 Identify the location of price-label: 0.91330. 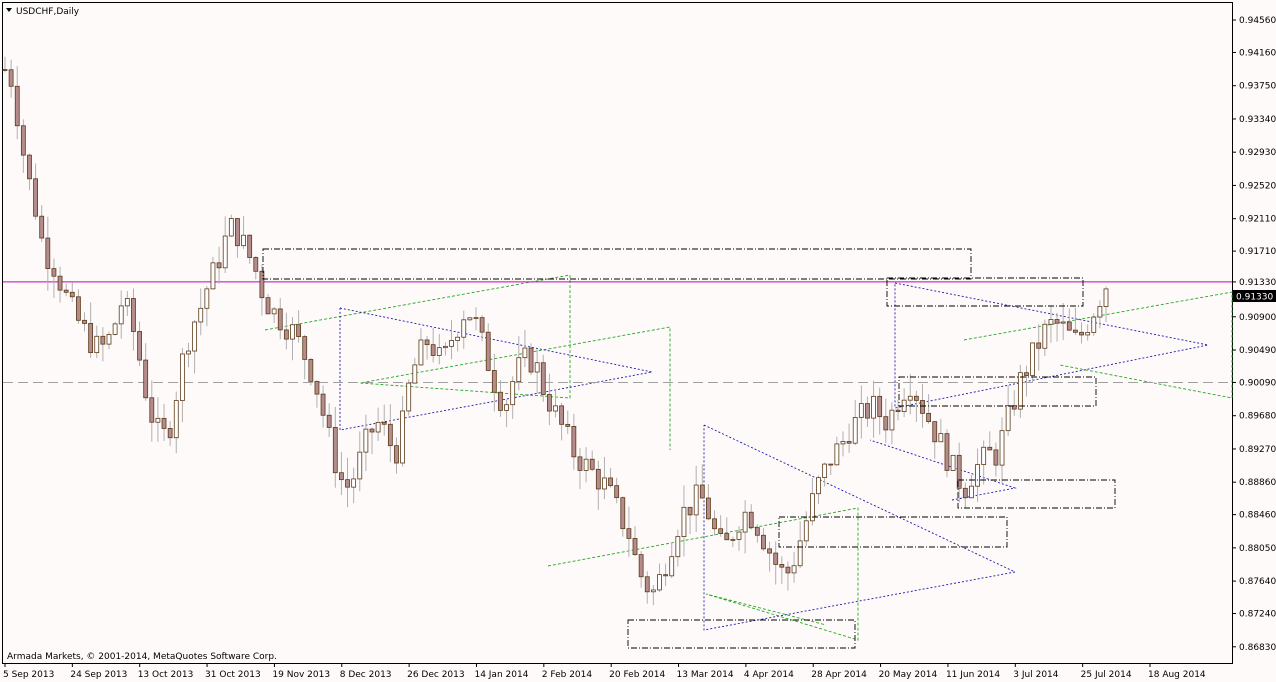
(1254, 296).